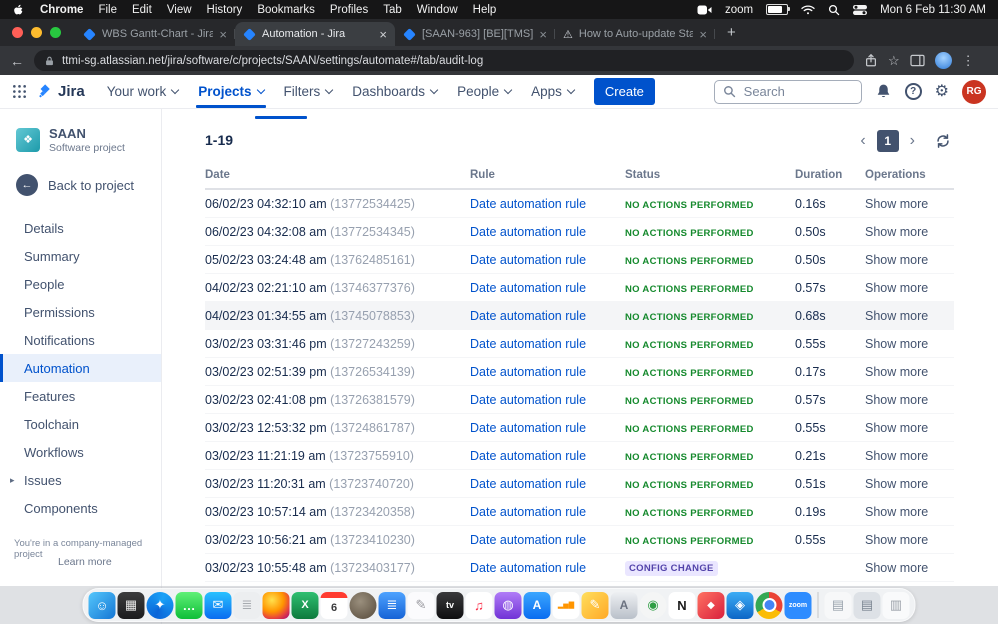 The width and height of the screenshot is (998, 624). I want to click on current-page-button: 1, so click(887, 141).